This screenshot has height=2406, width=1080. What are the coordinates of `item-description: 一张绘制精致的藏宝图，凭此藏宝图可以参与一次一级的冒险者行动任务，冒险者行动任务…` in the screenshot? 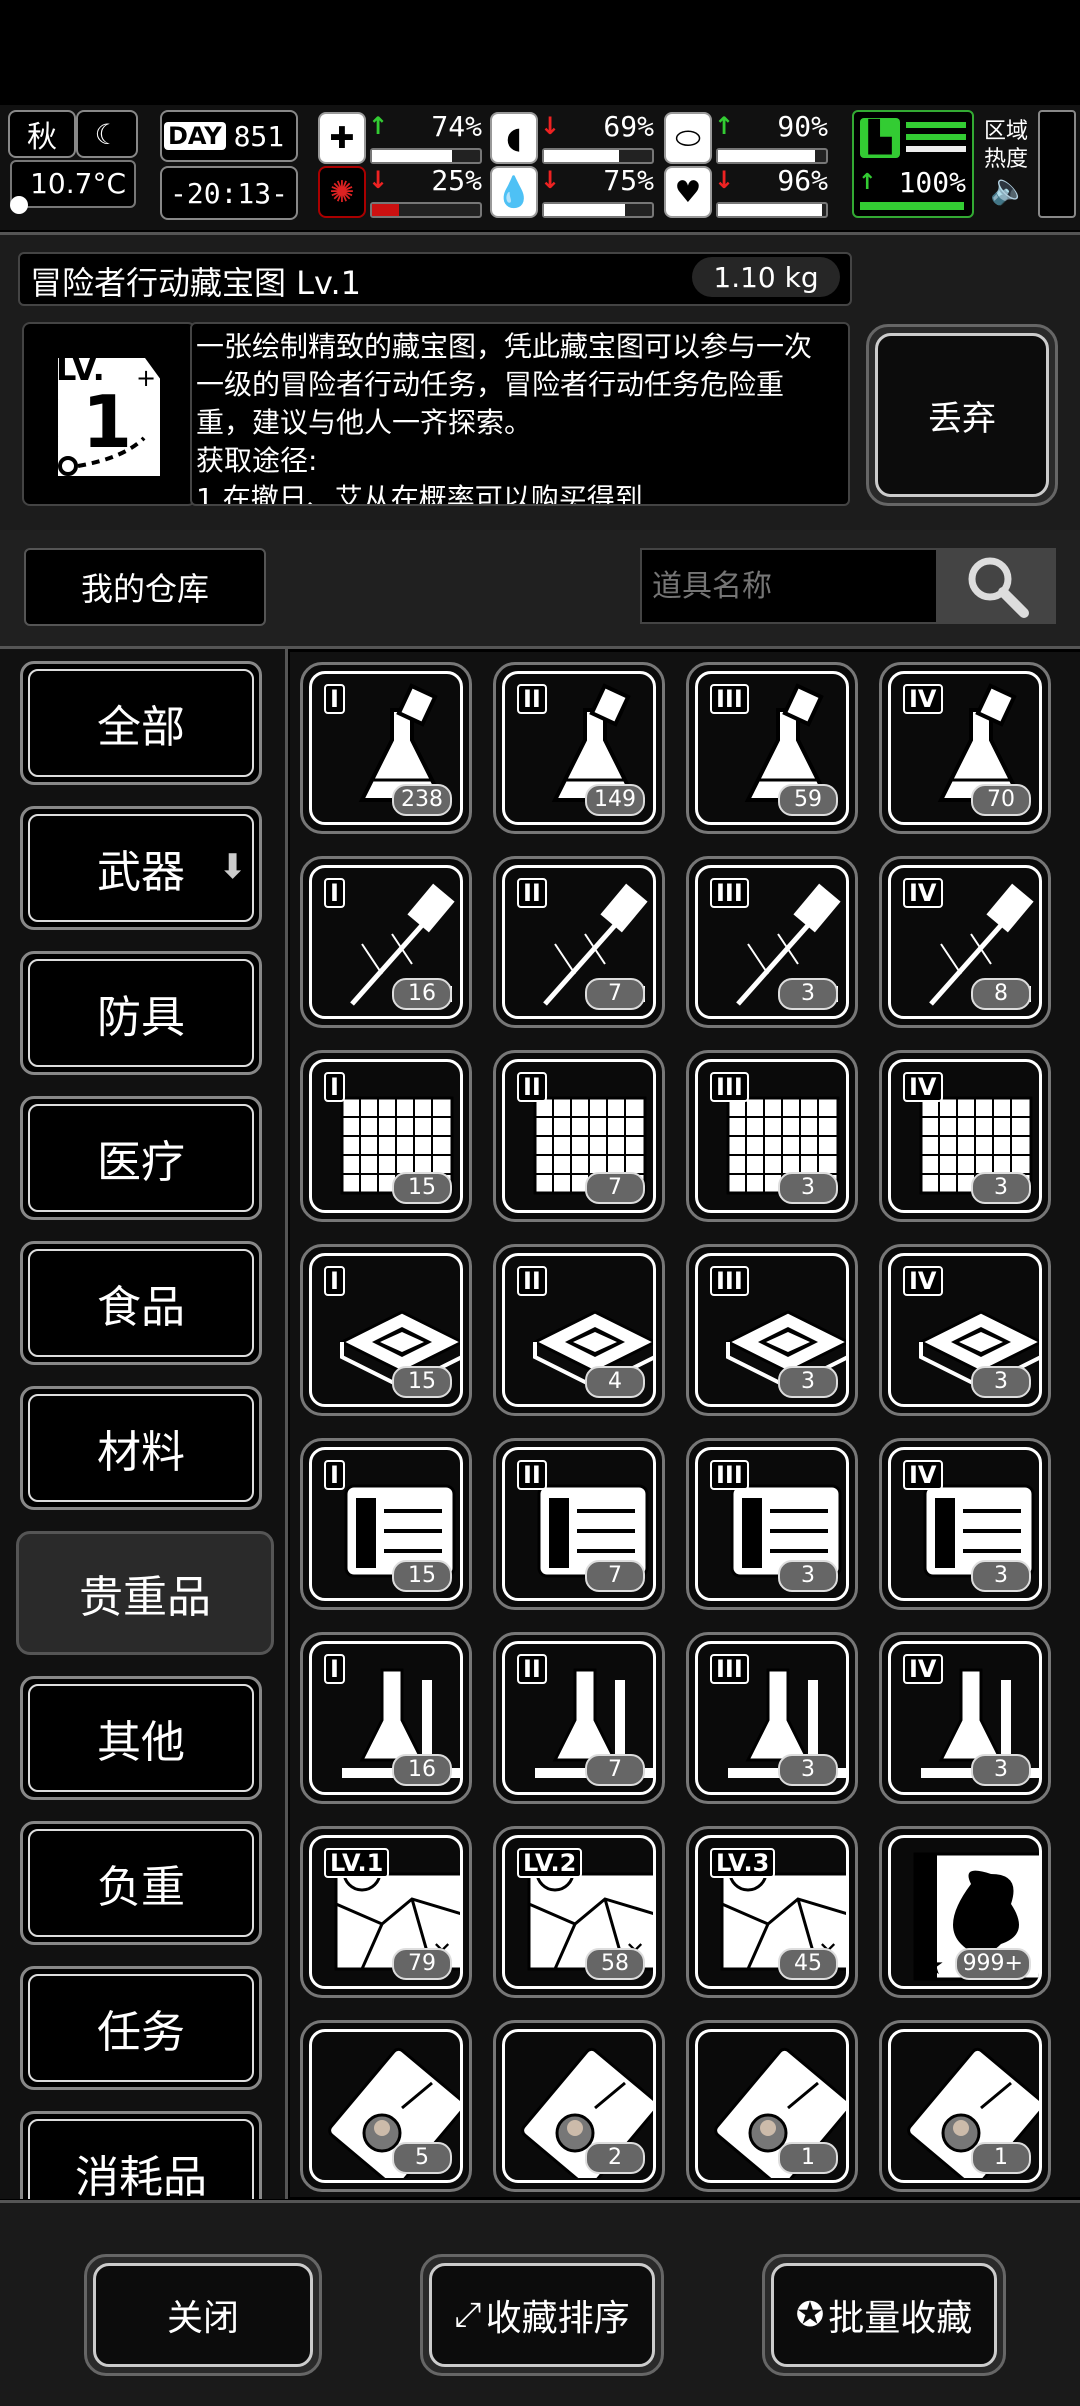 It's located at (504, 418).